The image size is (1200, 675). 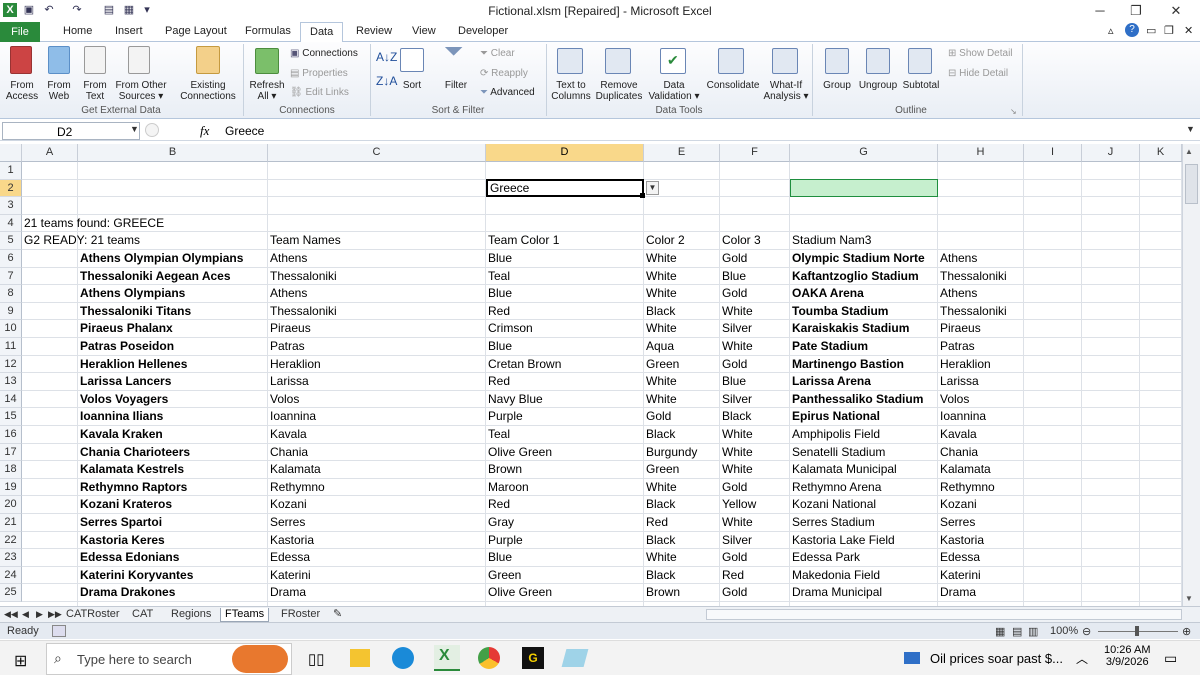 What do you see at coordinates (978, 73) in the screenshot?
I see `hide-detail-button: ⊟ Hide Detail` at bounding box center [978, 73].